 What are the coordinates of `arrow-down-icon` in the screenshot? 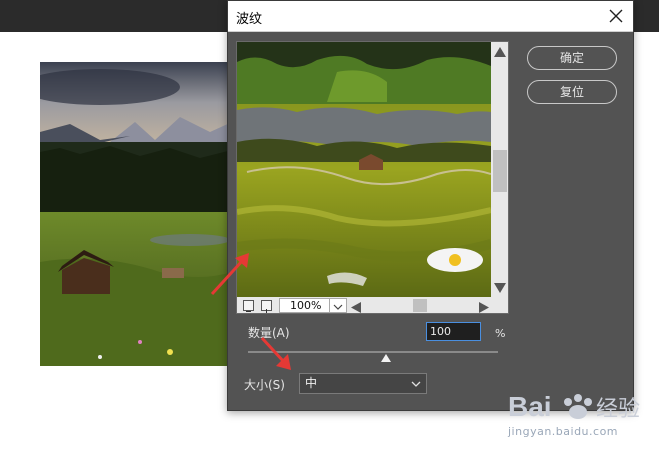 It's located at (499, 287).